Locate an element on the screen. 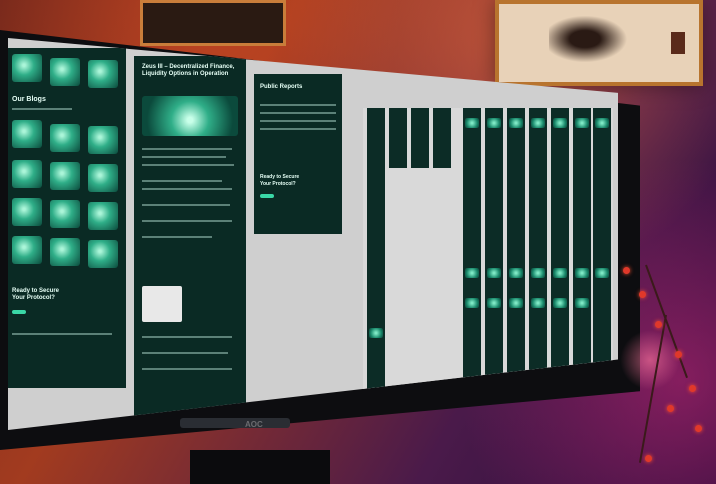 The width and height of the screenshot is (716, 484). cta-button is located at coordinates (19, 312).